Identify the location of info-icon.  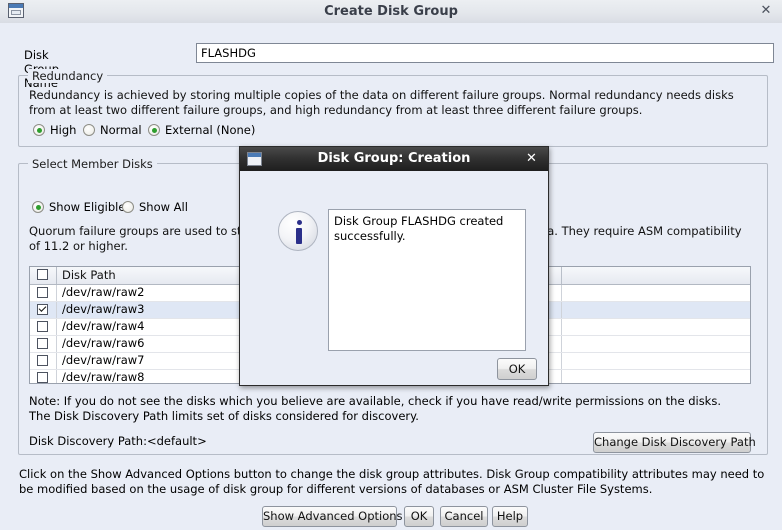
(298, 231).